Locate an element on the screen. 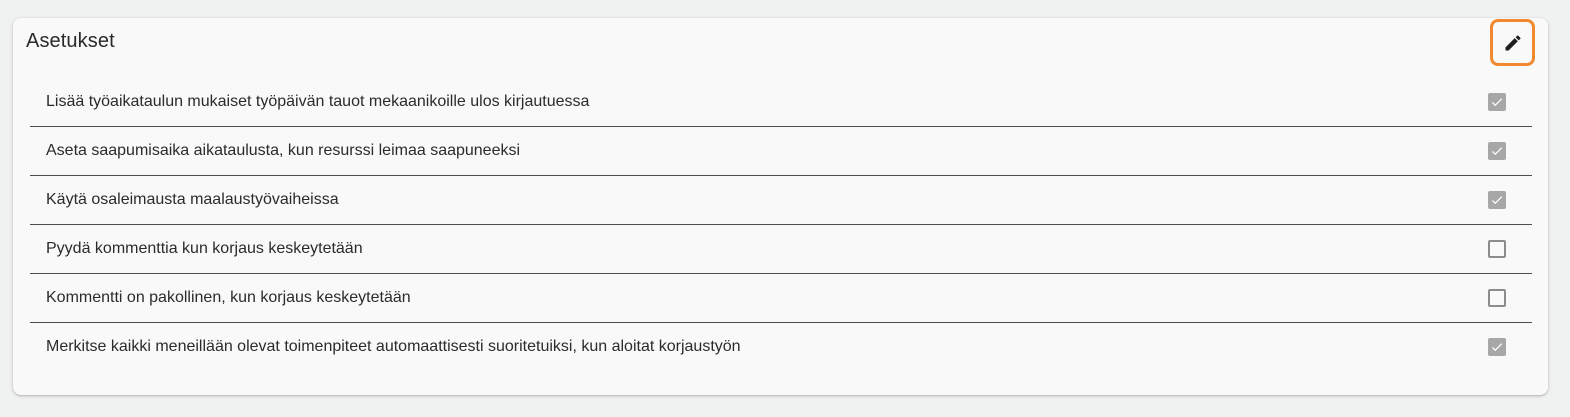 This screenshot has width=1570, height=417. card-title: Asetukset is located at coordinates (70, 41).